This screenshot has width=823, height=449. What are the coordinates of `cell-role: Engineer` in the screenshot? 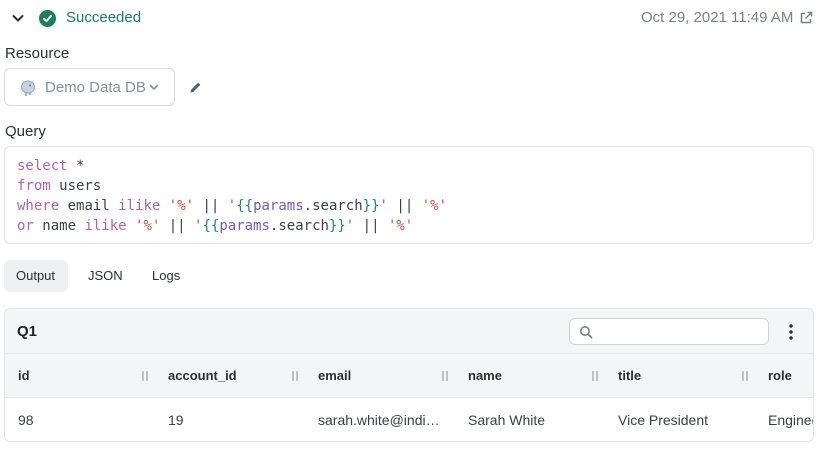 It's located at (784, 419).